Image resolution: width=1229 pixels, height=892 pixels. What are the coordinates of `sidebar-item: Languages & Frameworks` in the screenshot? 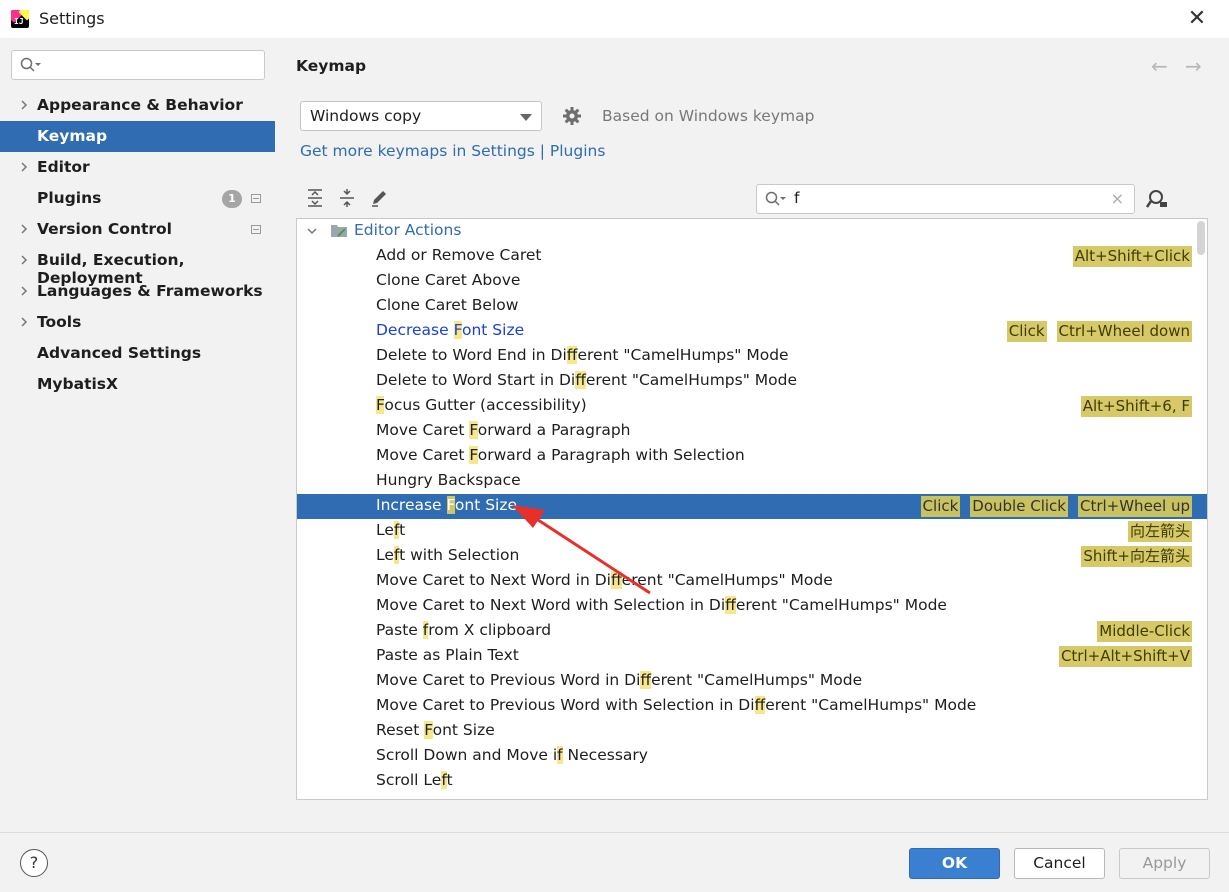 It's located at (137, 291).